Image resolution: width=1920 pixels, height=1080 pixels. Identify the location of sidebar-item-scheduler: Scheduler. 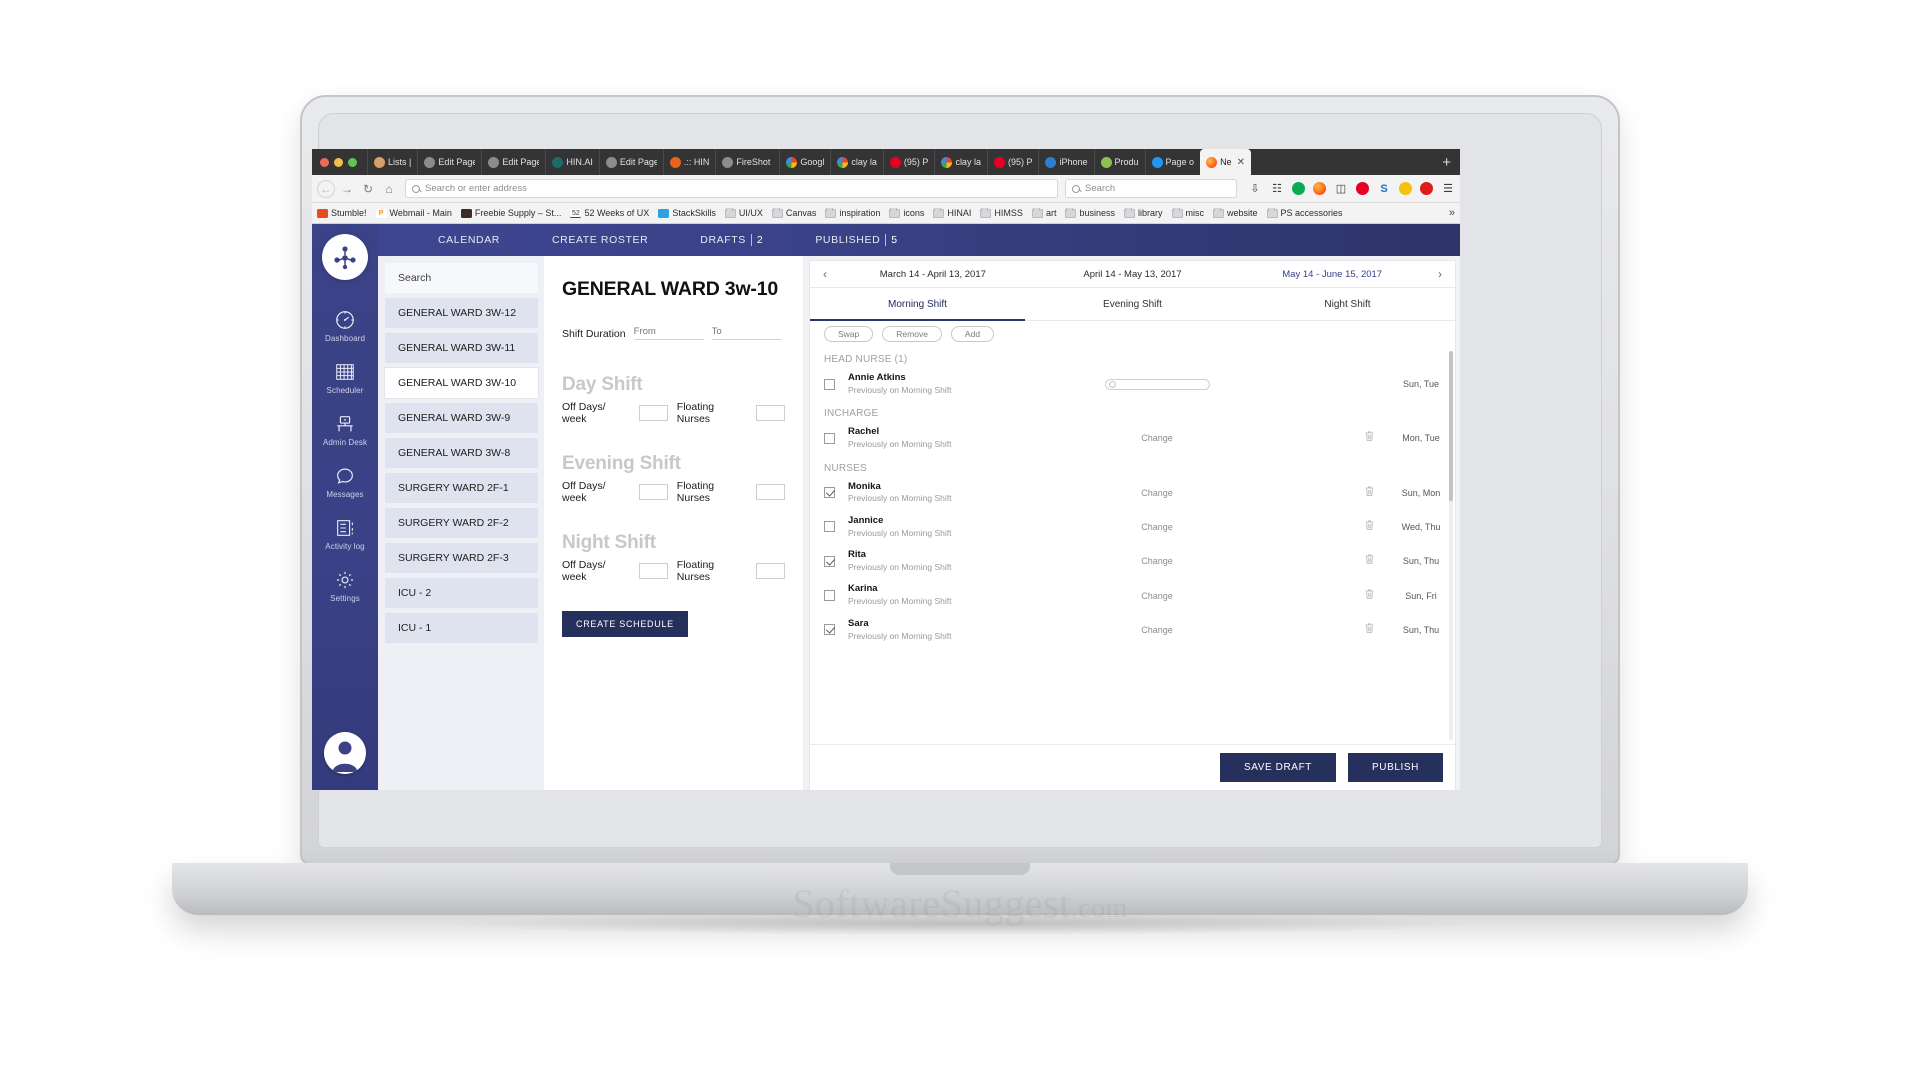
(345, 378).